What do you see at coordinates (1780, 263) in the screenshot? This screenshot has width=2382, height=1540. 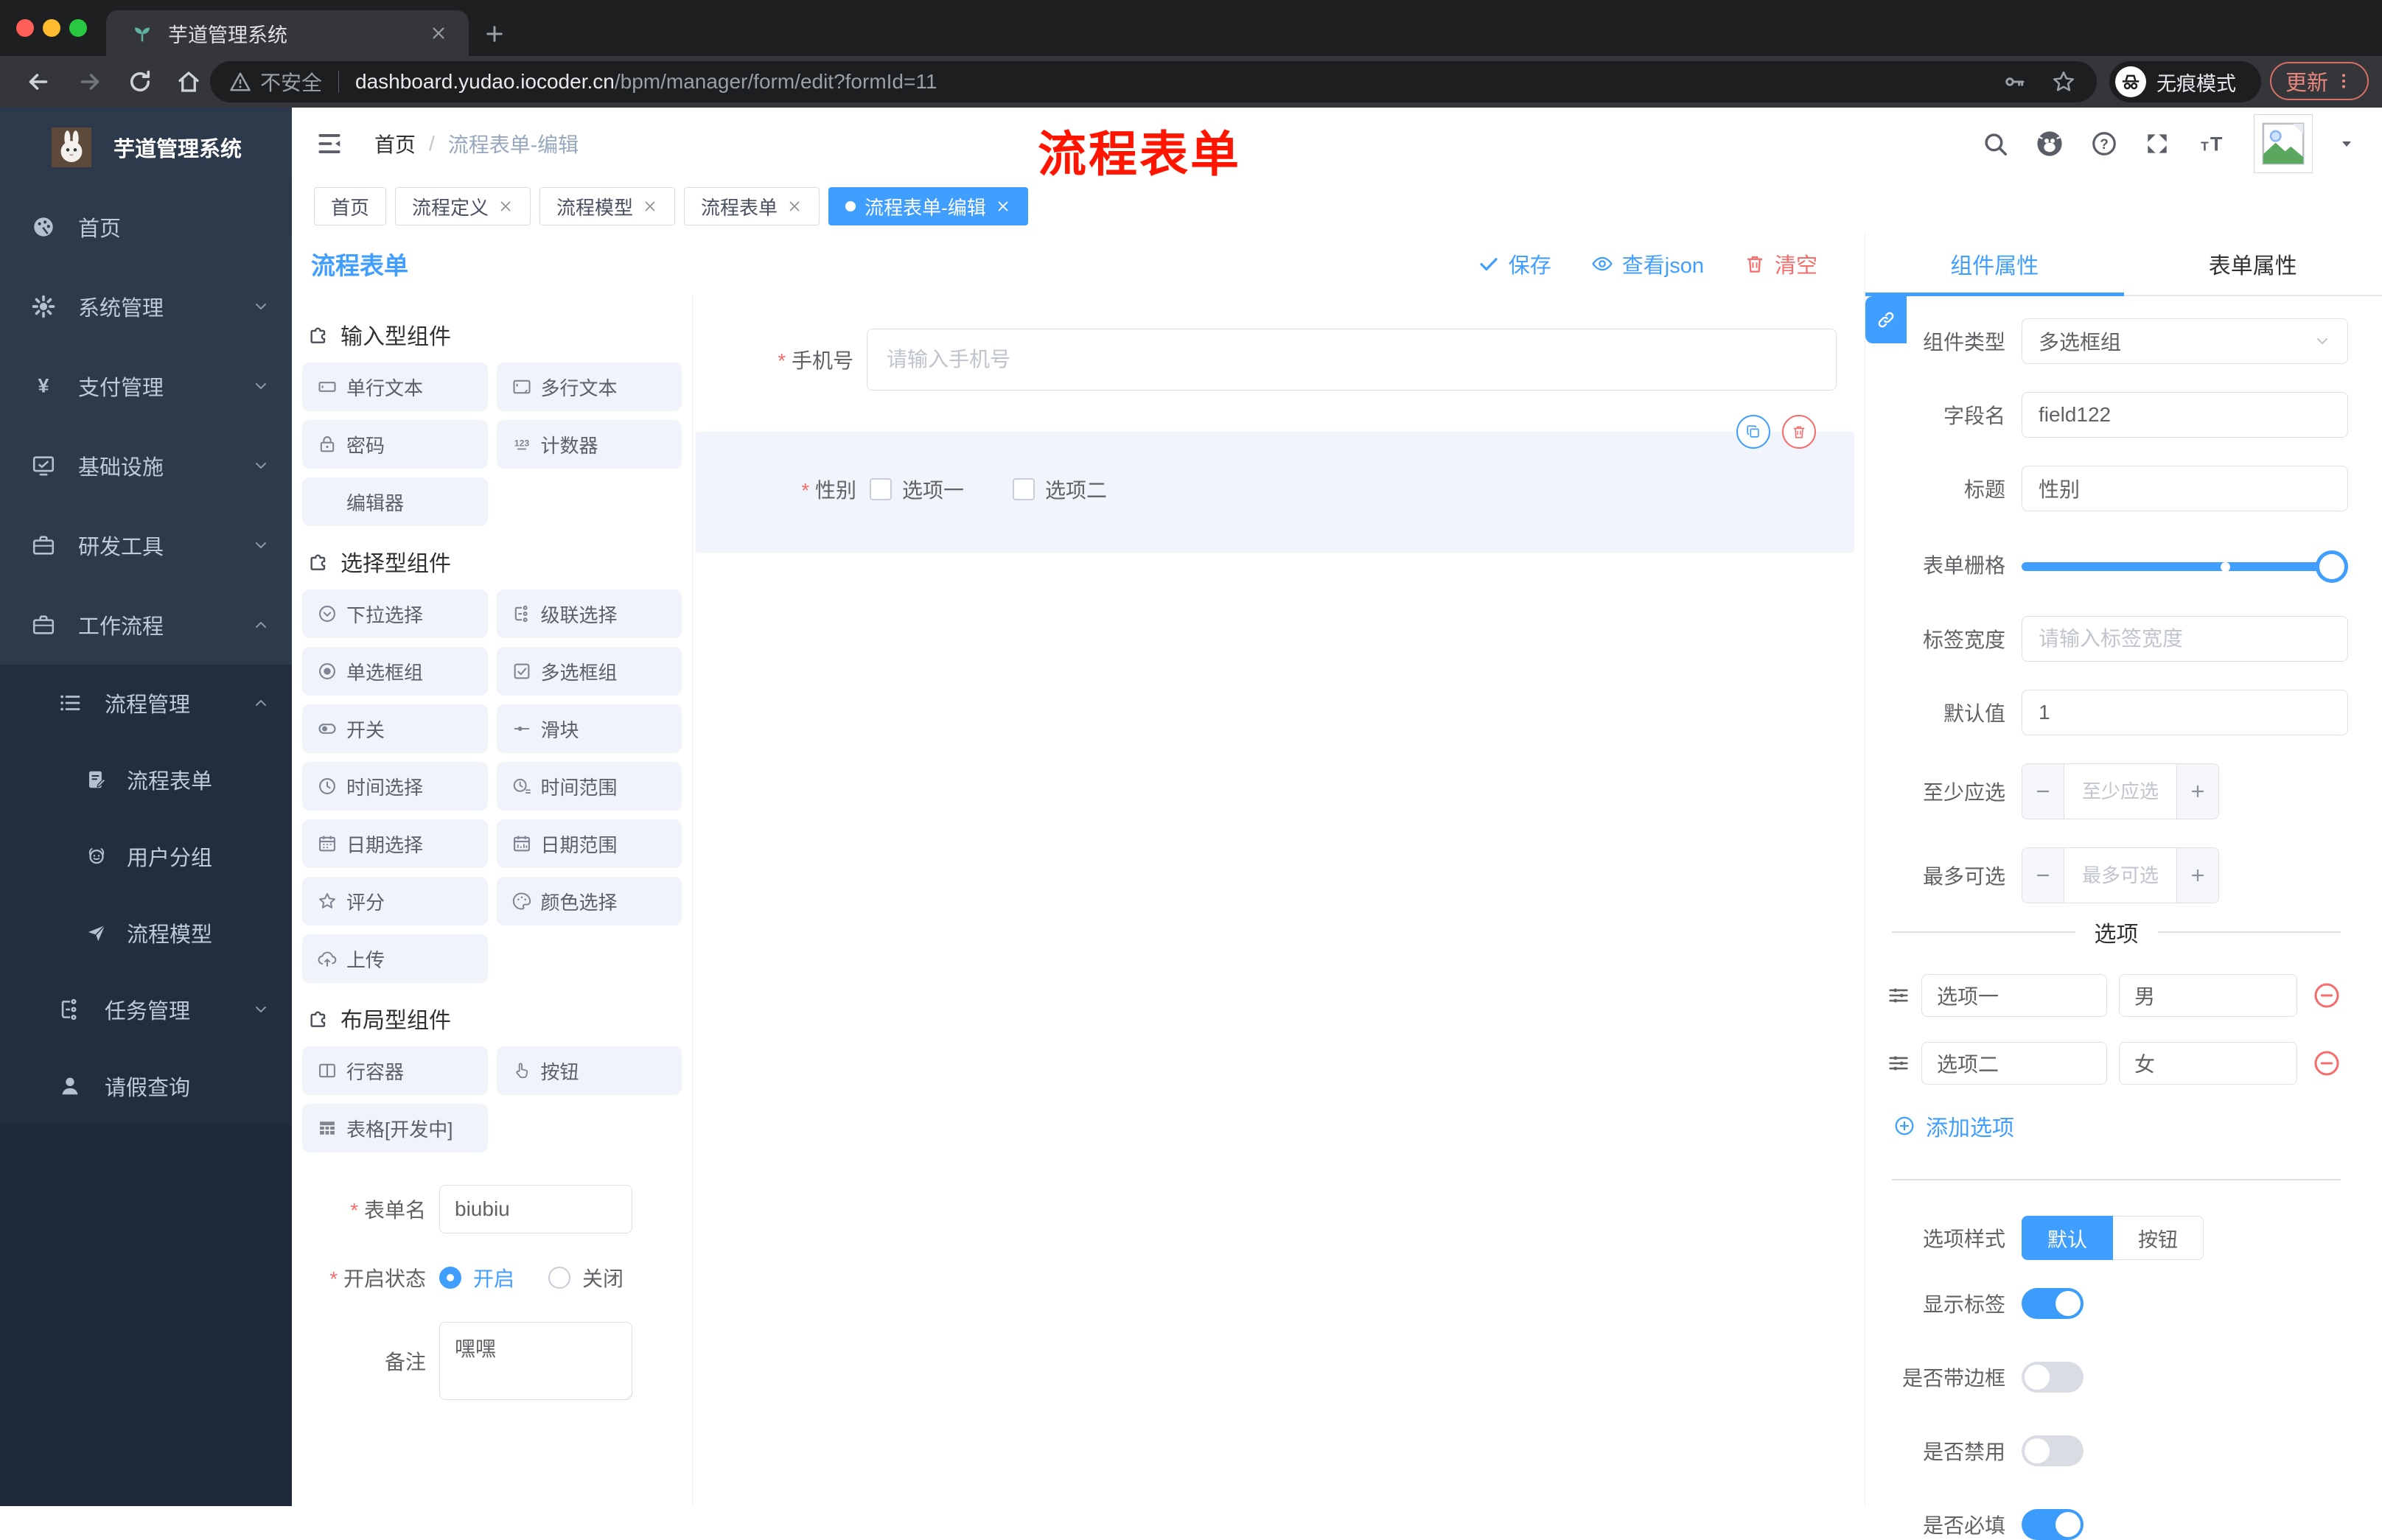 I see `clear-button: 清空` at bounding box center [1780, 263].